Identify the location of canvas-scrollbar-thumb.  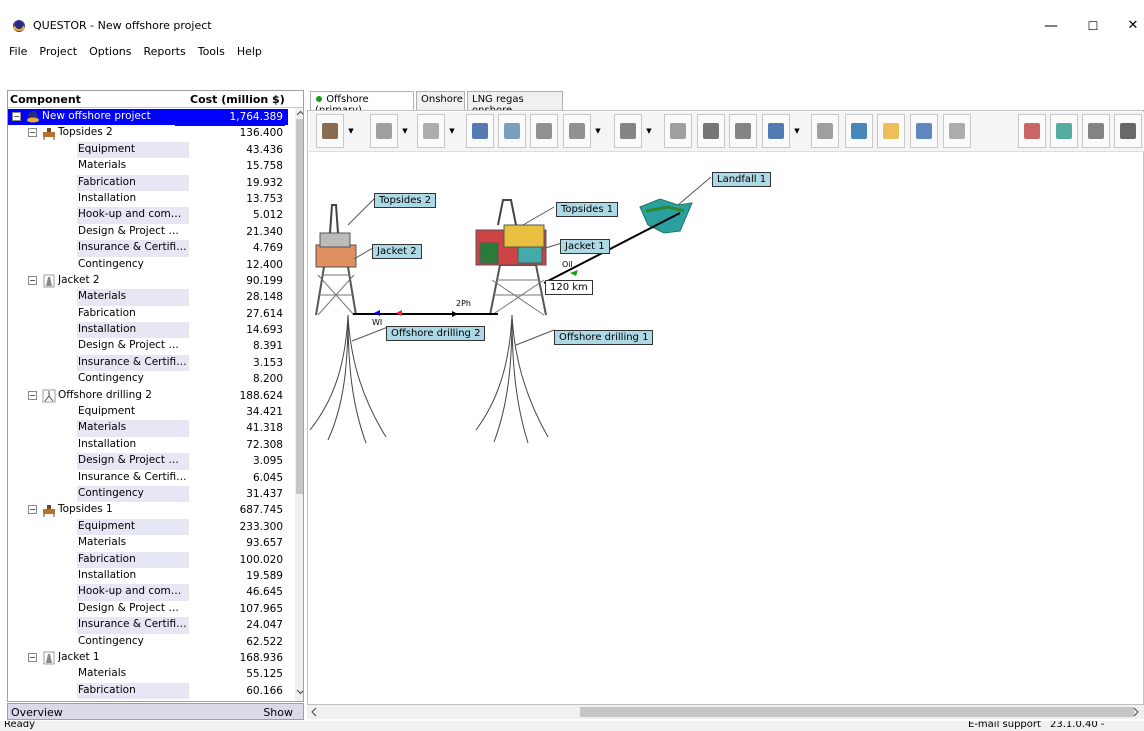
(857, 712).